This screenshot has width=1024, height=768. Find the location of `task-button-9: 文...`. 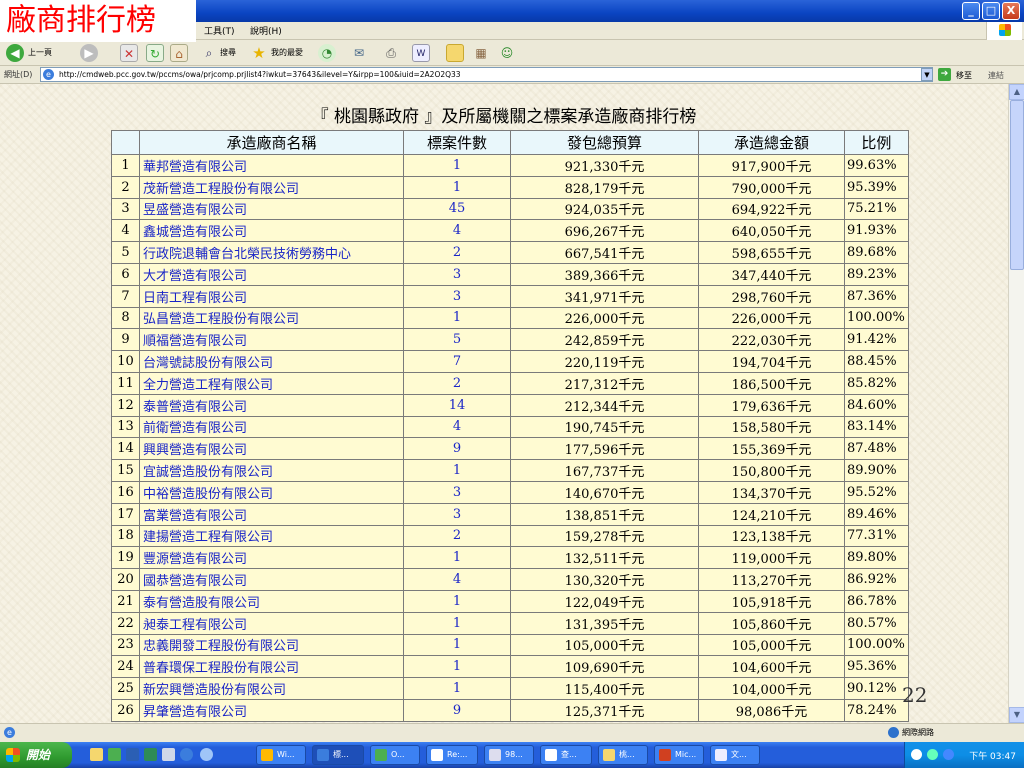

task-button-9: 文... is located at coordinates (735, 755).